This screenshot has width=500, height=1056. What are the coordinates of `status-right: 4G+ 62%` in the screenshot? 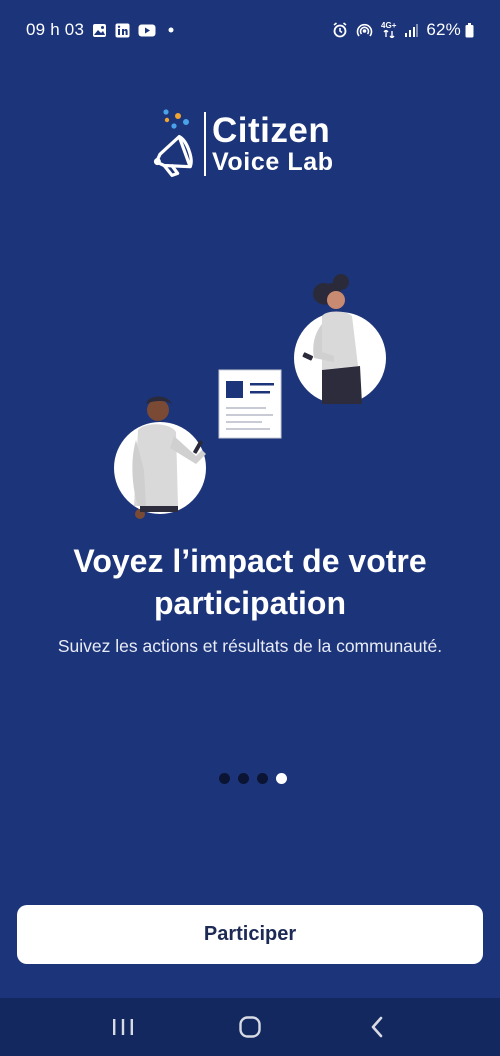 It's located at (403, 30).